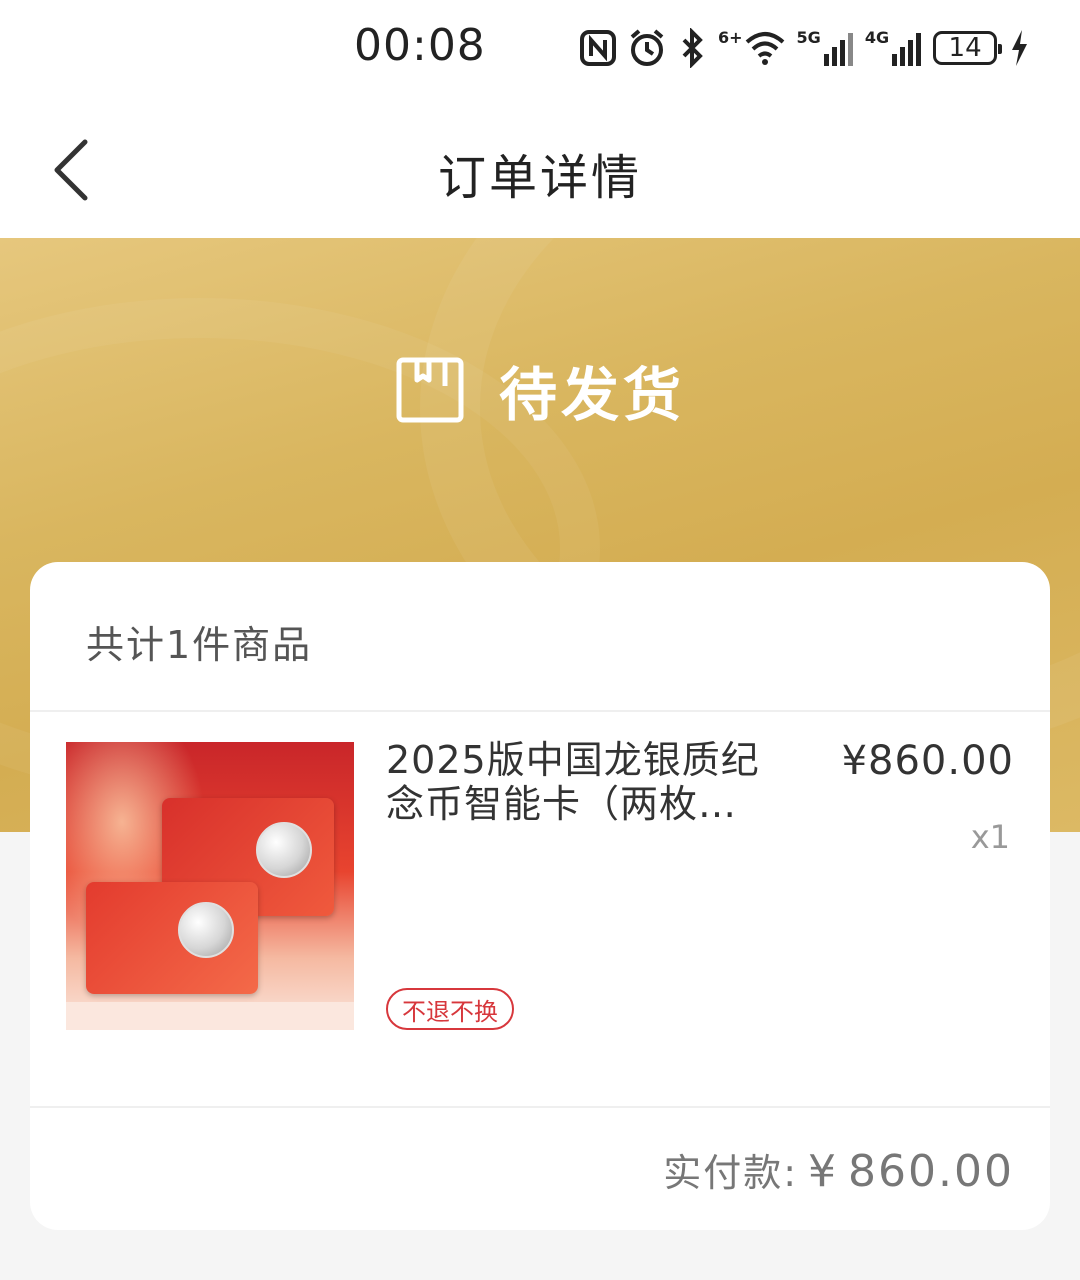 The height and width of the screenshot is (1280, 1080). Describe the element at coordinates (450, 1009) in the screenshot. I see `no-return-badge: 不退不换` at that location.